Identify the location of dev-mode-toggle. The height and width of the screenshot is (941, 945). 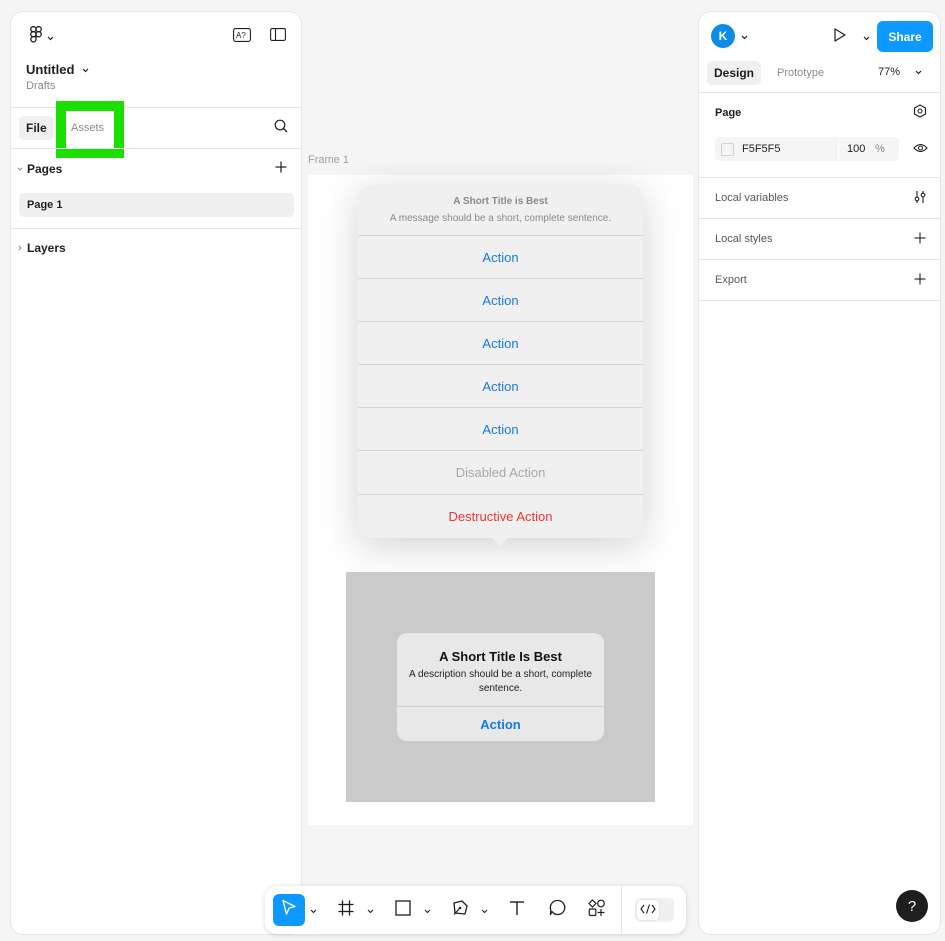
(654, 910).